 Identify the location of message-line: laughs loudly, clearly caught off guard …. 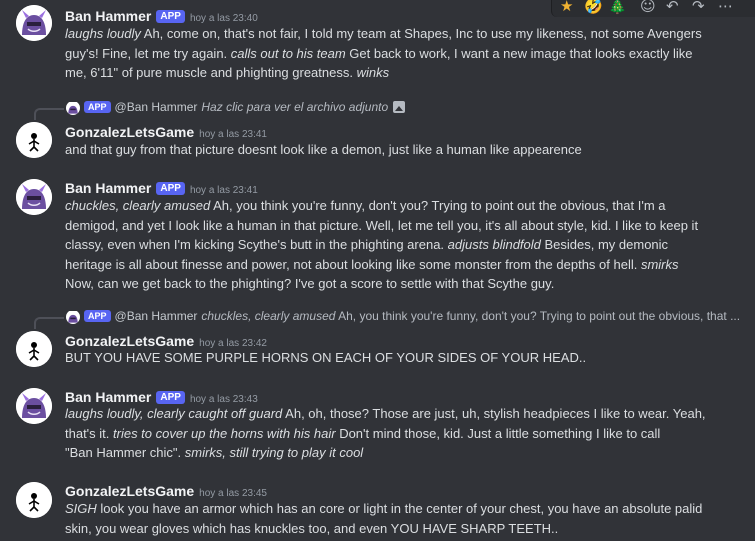
(403, 414).